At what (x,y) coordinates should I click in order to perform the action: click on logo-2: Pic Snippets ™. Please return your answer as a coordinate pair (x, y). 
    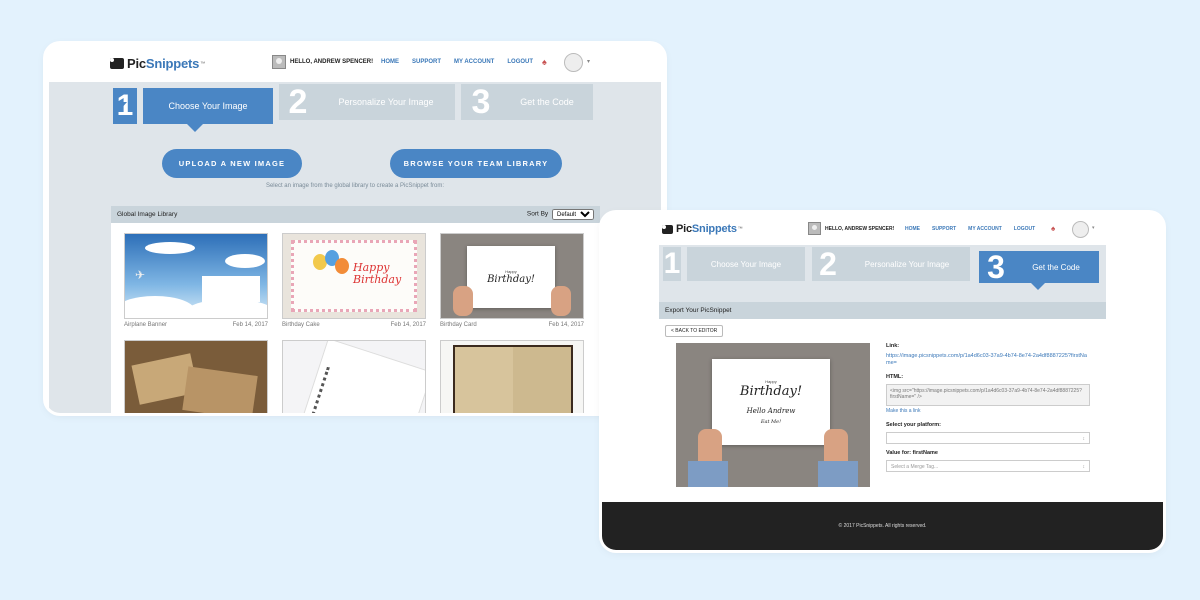
    Looking at the image, I should click on (702, 229).